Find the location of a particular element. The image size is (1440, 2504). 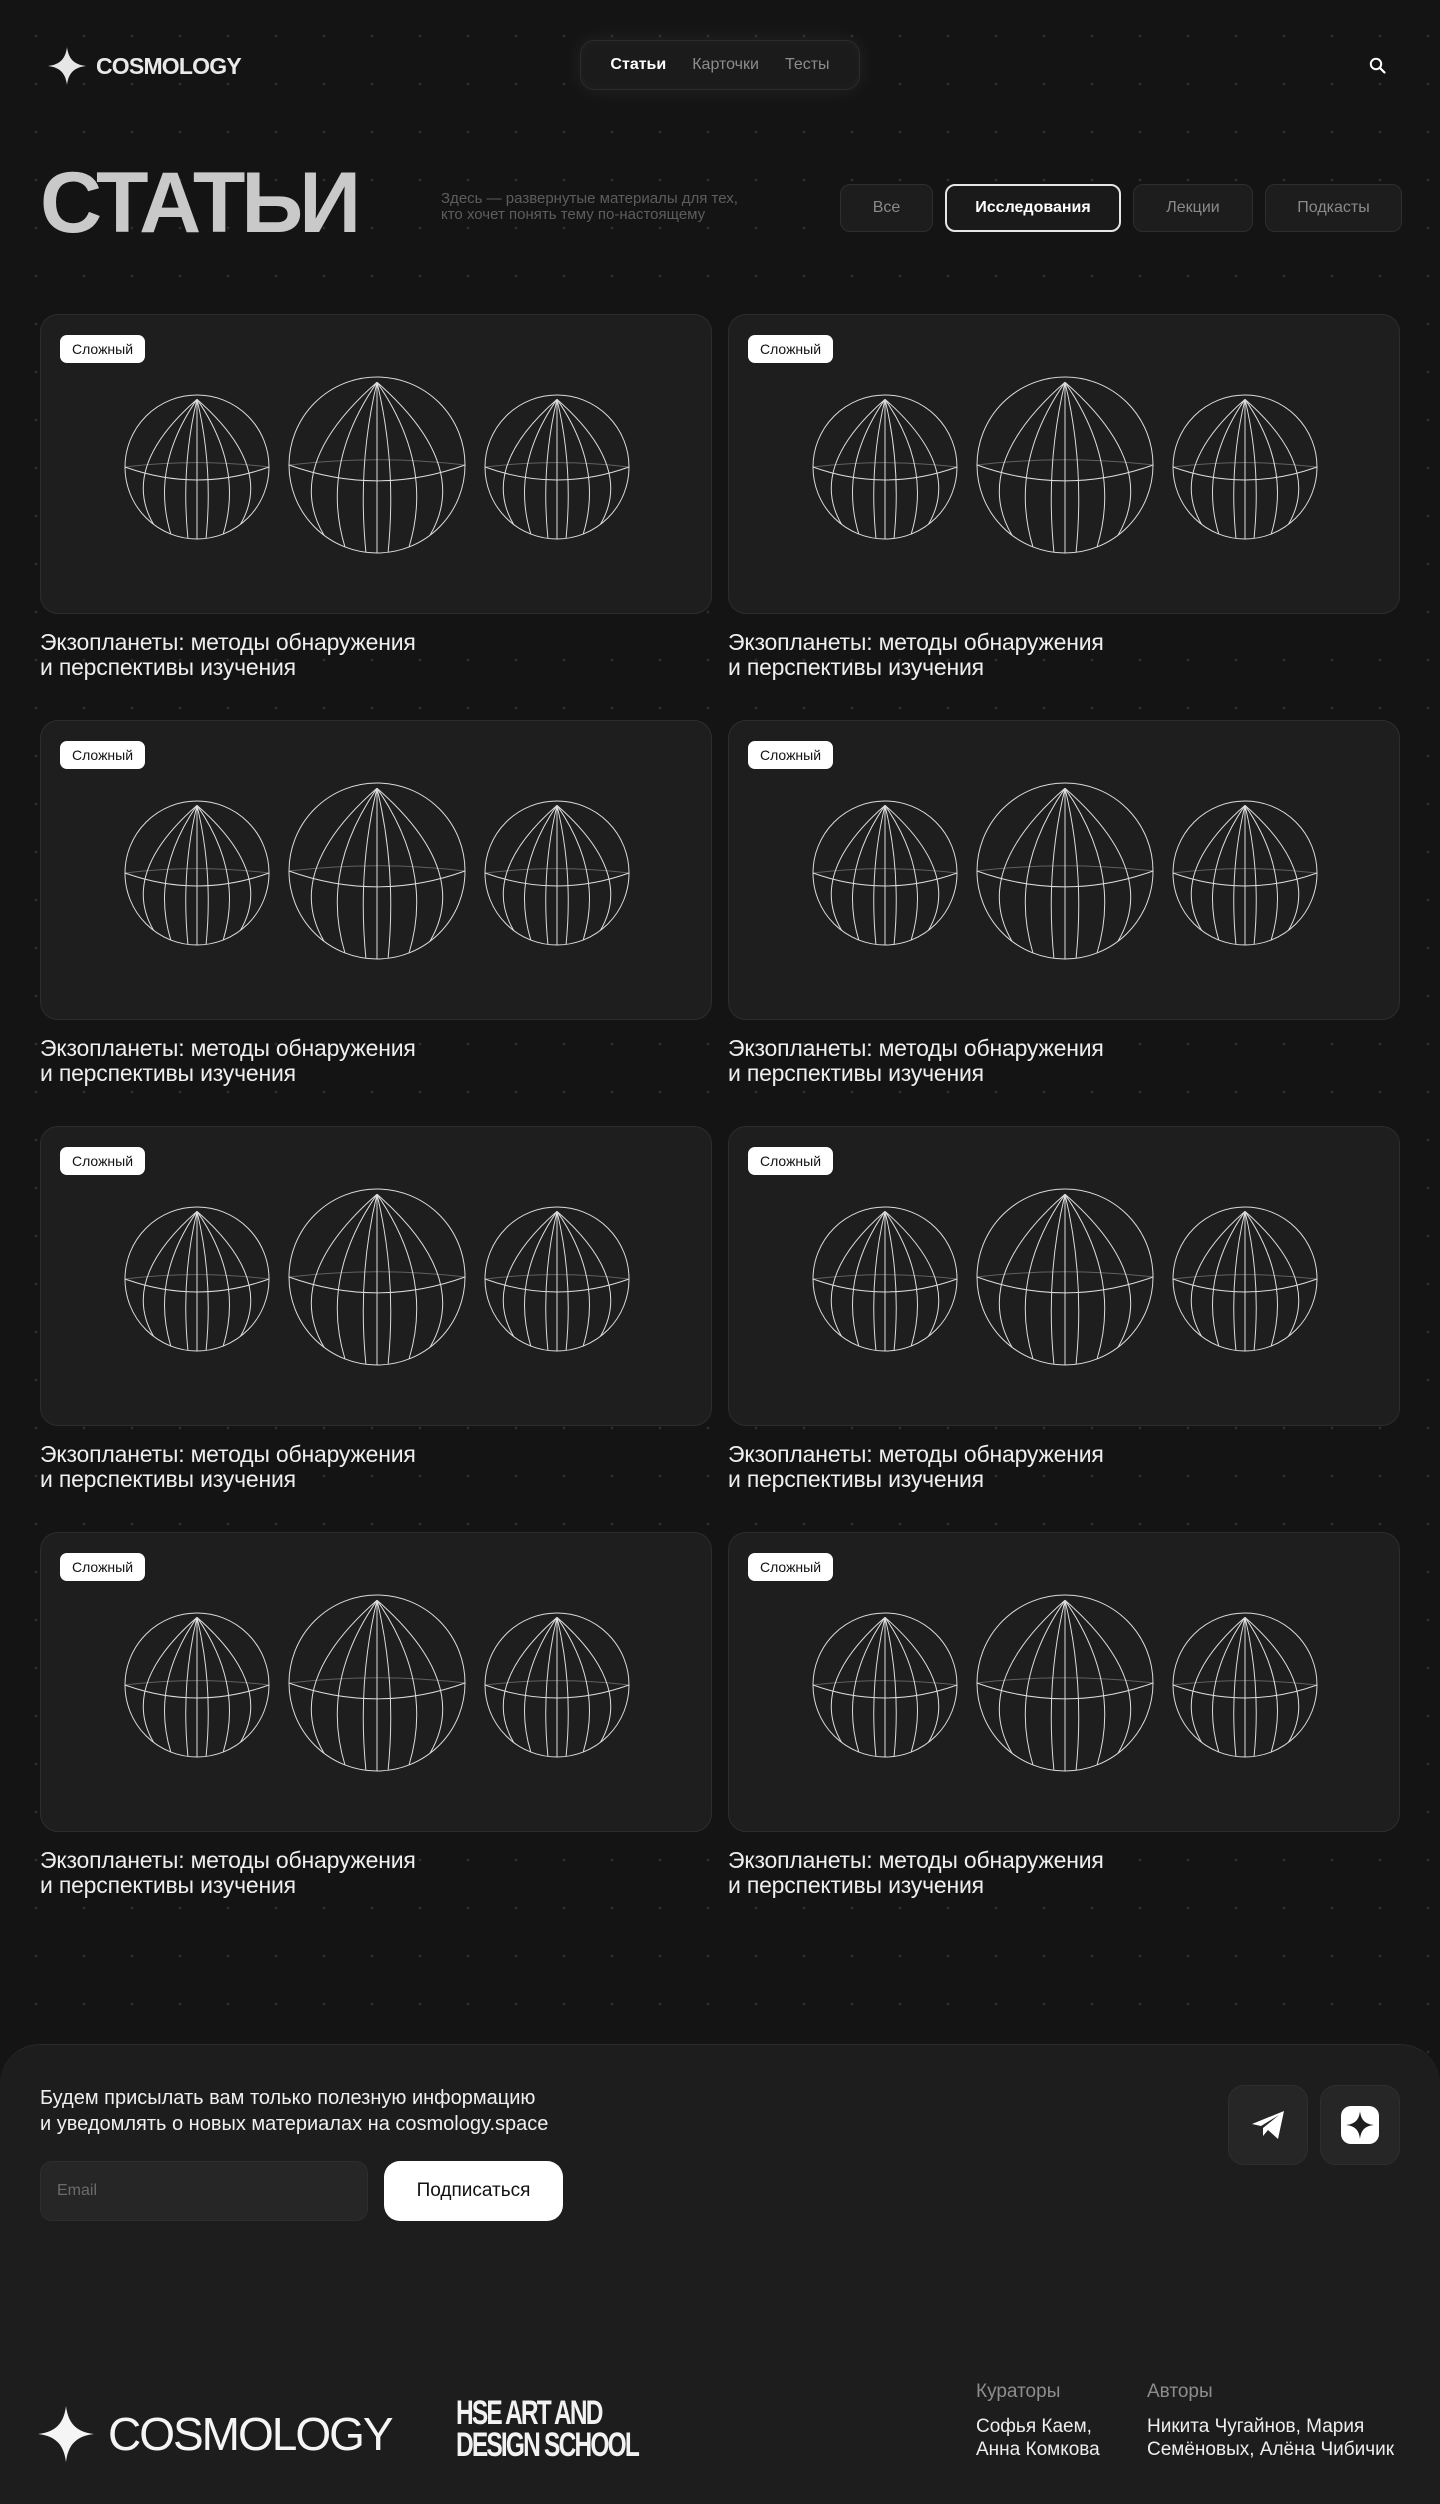

telegram-icon is located at coordinates (1268, 2125).